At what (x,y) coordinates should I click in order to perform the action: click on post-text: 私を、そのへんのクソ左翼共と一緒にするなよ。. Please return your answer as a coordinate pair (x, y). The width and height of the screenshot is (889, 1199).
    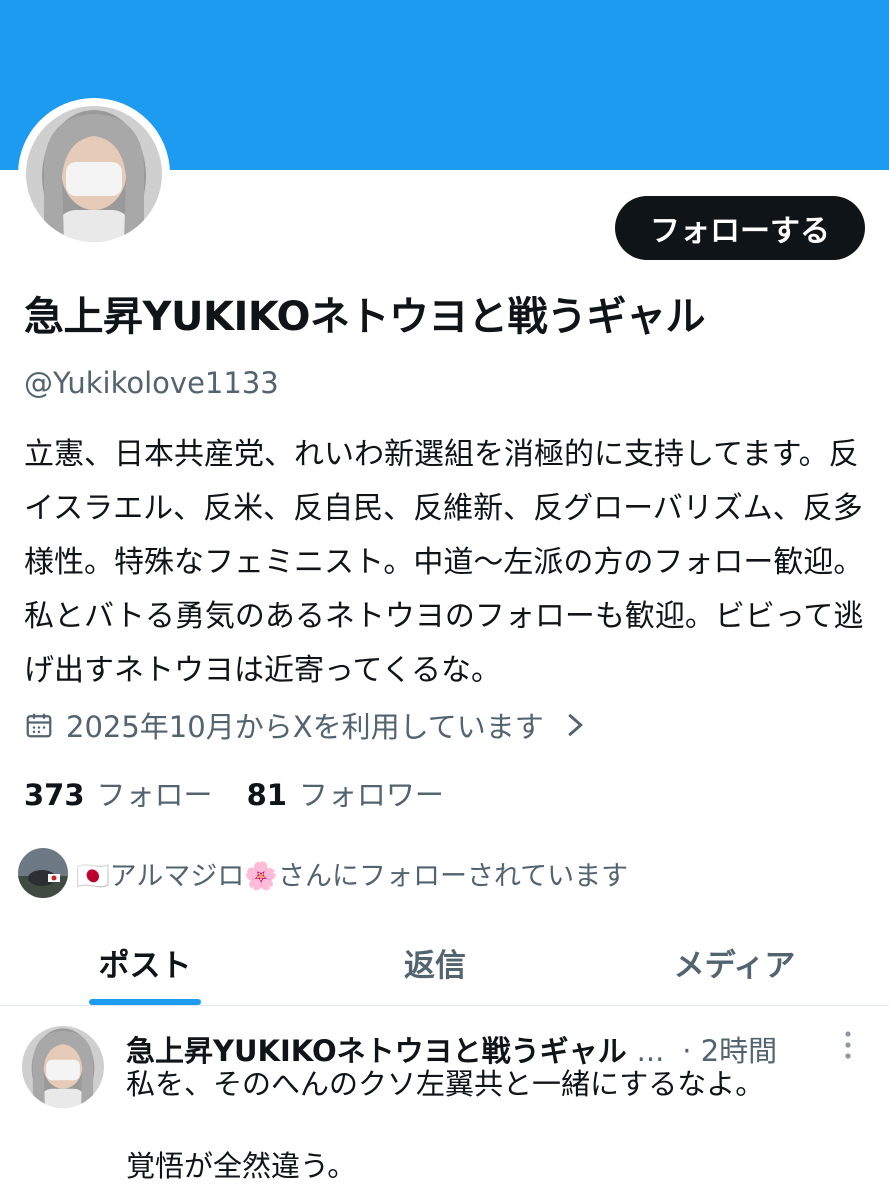
    Looking at the image, I should click on (445, 1084).